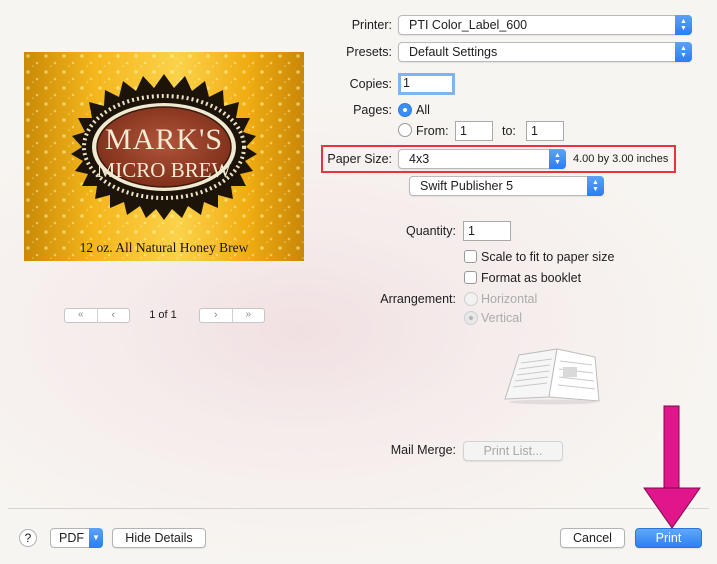 This screenshot has width=717, height=564. Describe the element at coordinates (419, 159) in the screenshot. I see `paper-size-value: 4x3` at that location.